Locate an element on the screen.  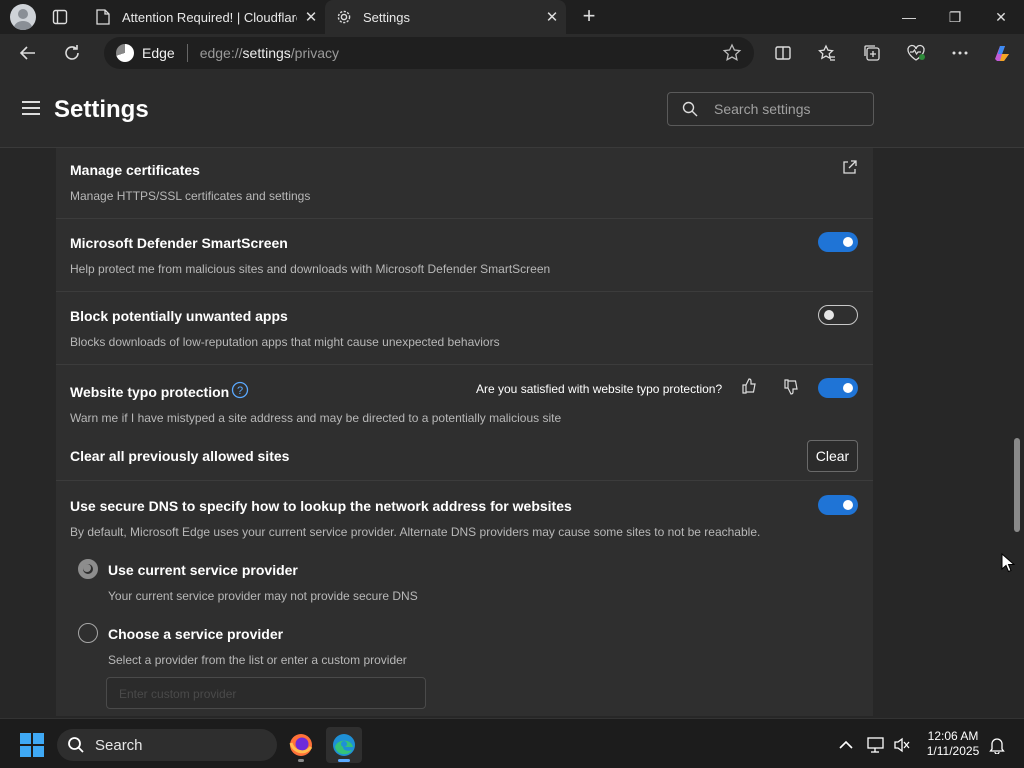
search-input is located at coordinates (789, 109).